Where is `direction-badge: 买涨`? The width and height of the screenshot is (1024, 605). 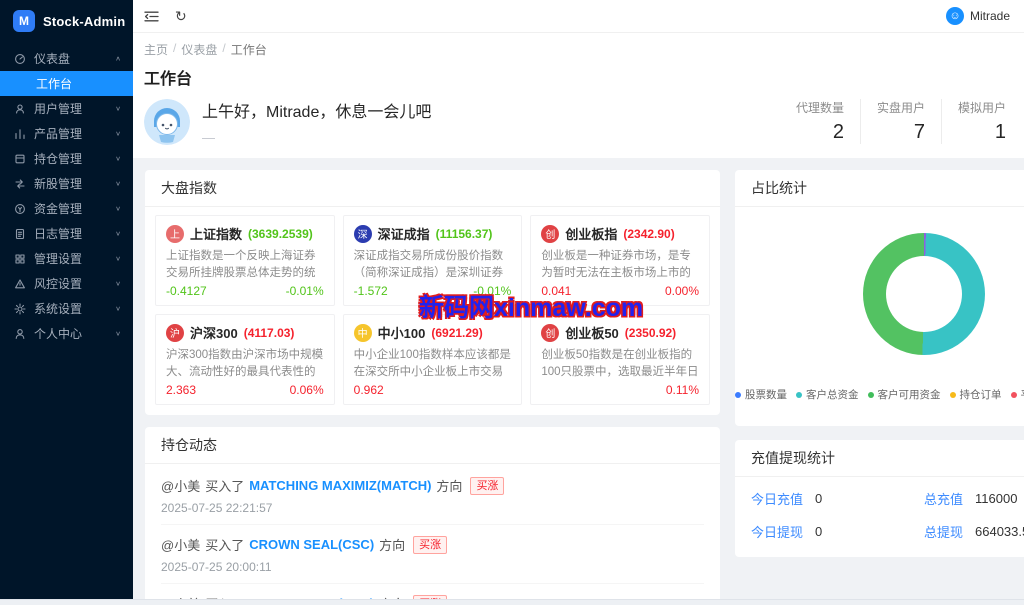 direction-badge: 买涨 is located at coordinates (487, 485).